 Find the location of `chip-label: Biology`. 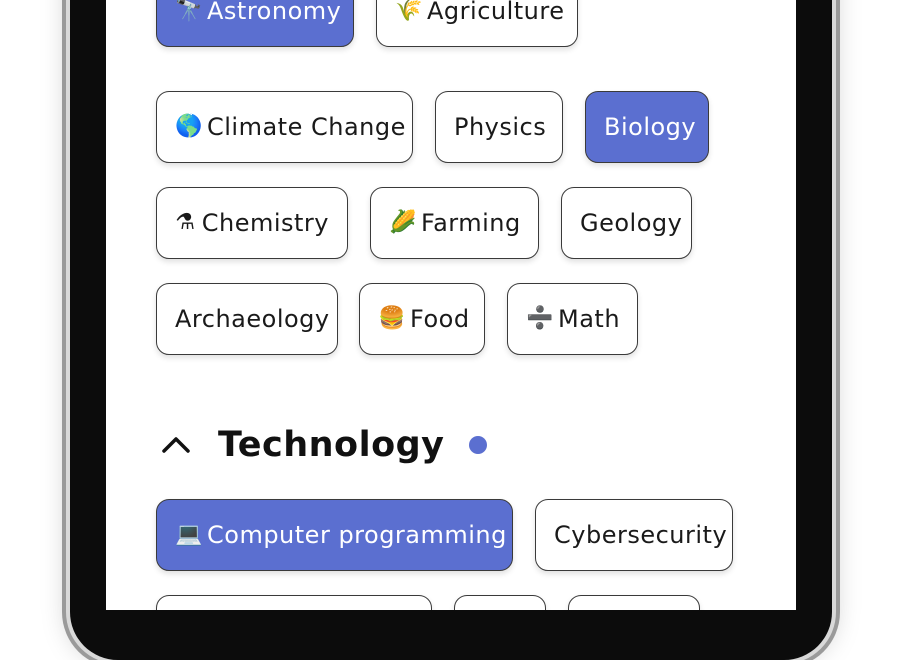

chip-label: Biology is located at coordinates (650, 127).